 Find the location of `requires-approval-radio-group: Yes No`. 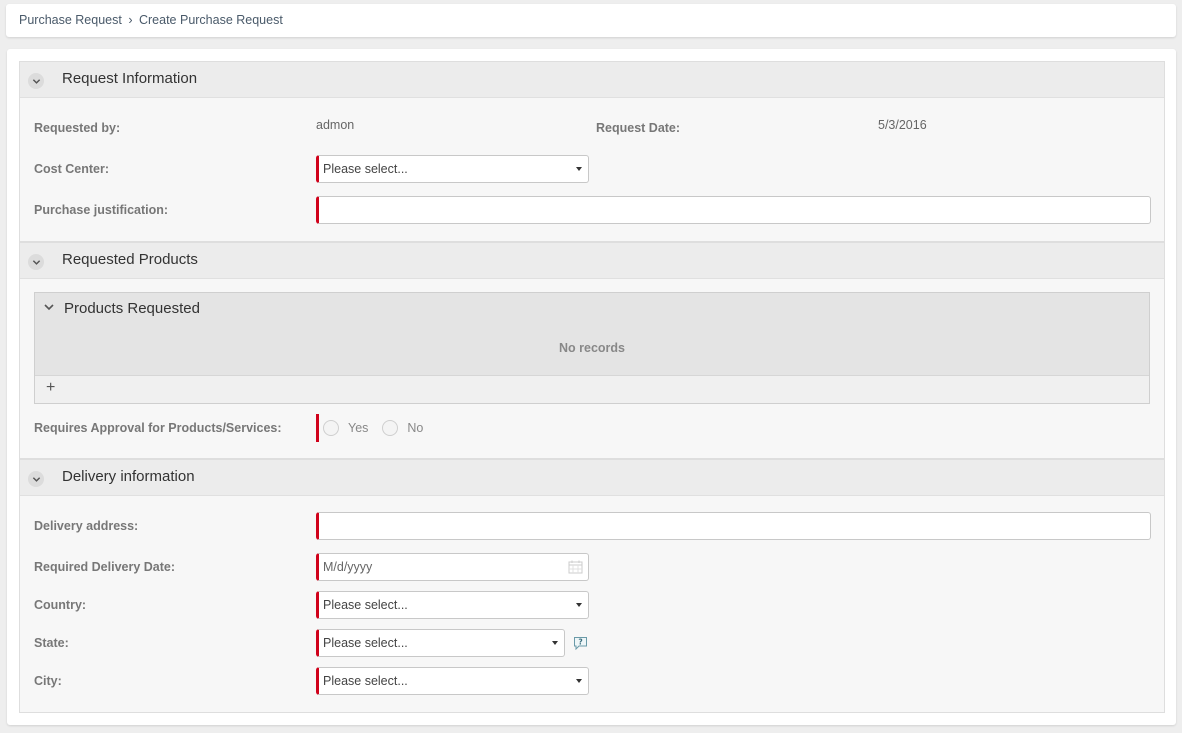

requires-approval-radio-group: Yes No is located at coordinates (376, 428).